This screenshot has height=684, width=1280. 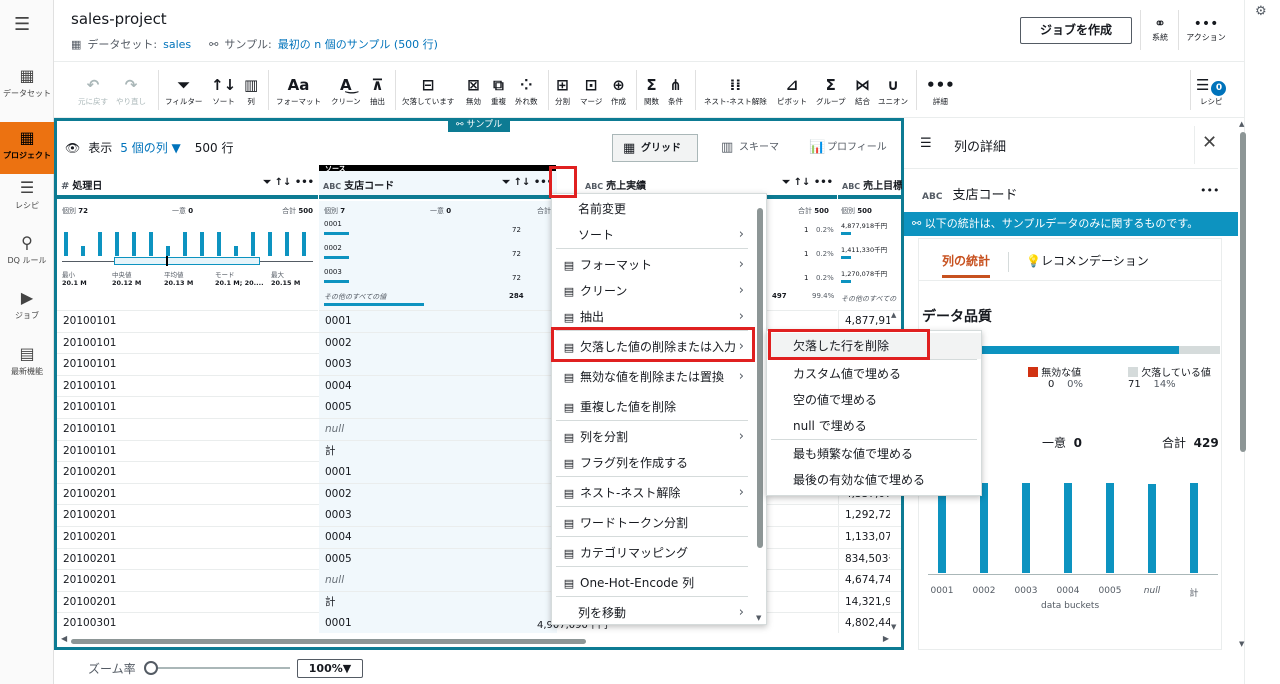 What do you see at coordinates (874, 374) in the screenshot?
I see `submenu-item: カスタム値で埋める` at bounding box center [874, 374].